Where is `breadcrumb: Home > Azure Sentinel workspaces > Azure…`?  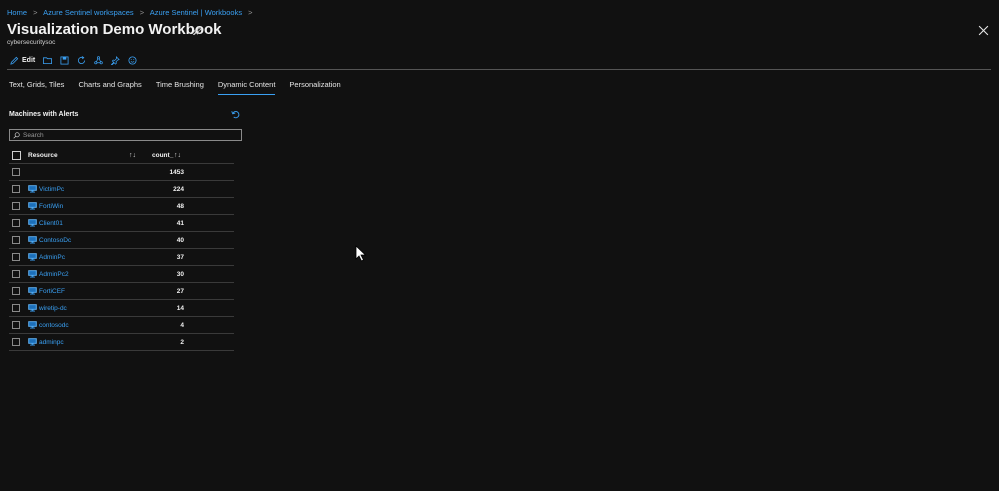
breadcrumb: Home > Azure Sentinel workspaces > Azure… is located at coordinates (132, 12).